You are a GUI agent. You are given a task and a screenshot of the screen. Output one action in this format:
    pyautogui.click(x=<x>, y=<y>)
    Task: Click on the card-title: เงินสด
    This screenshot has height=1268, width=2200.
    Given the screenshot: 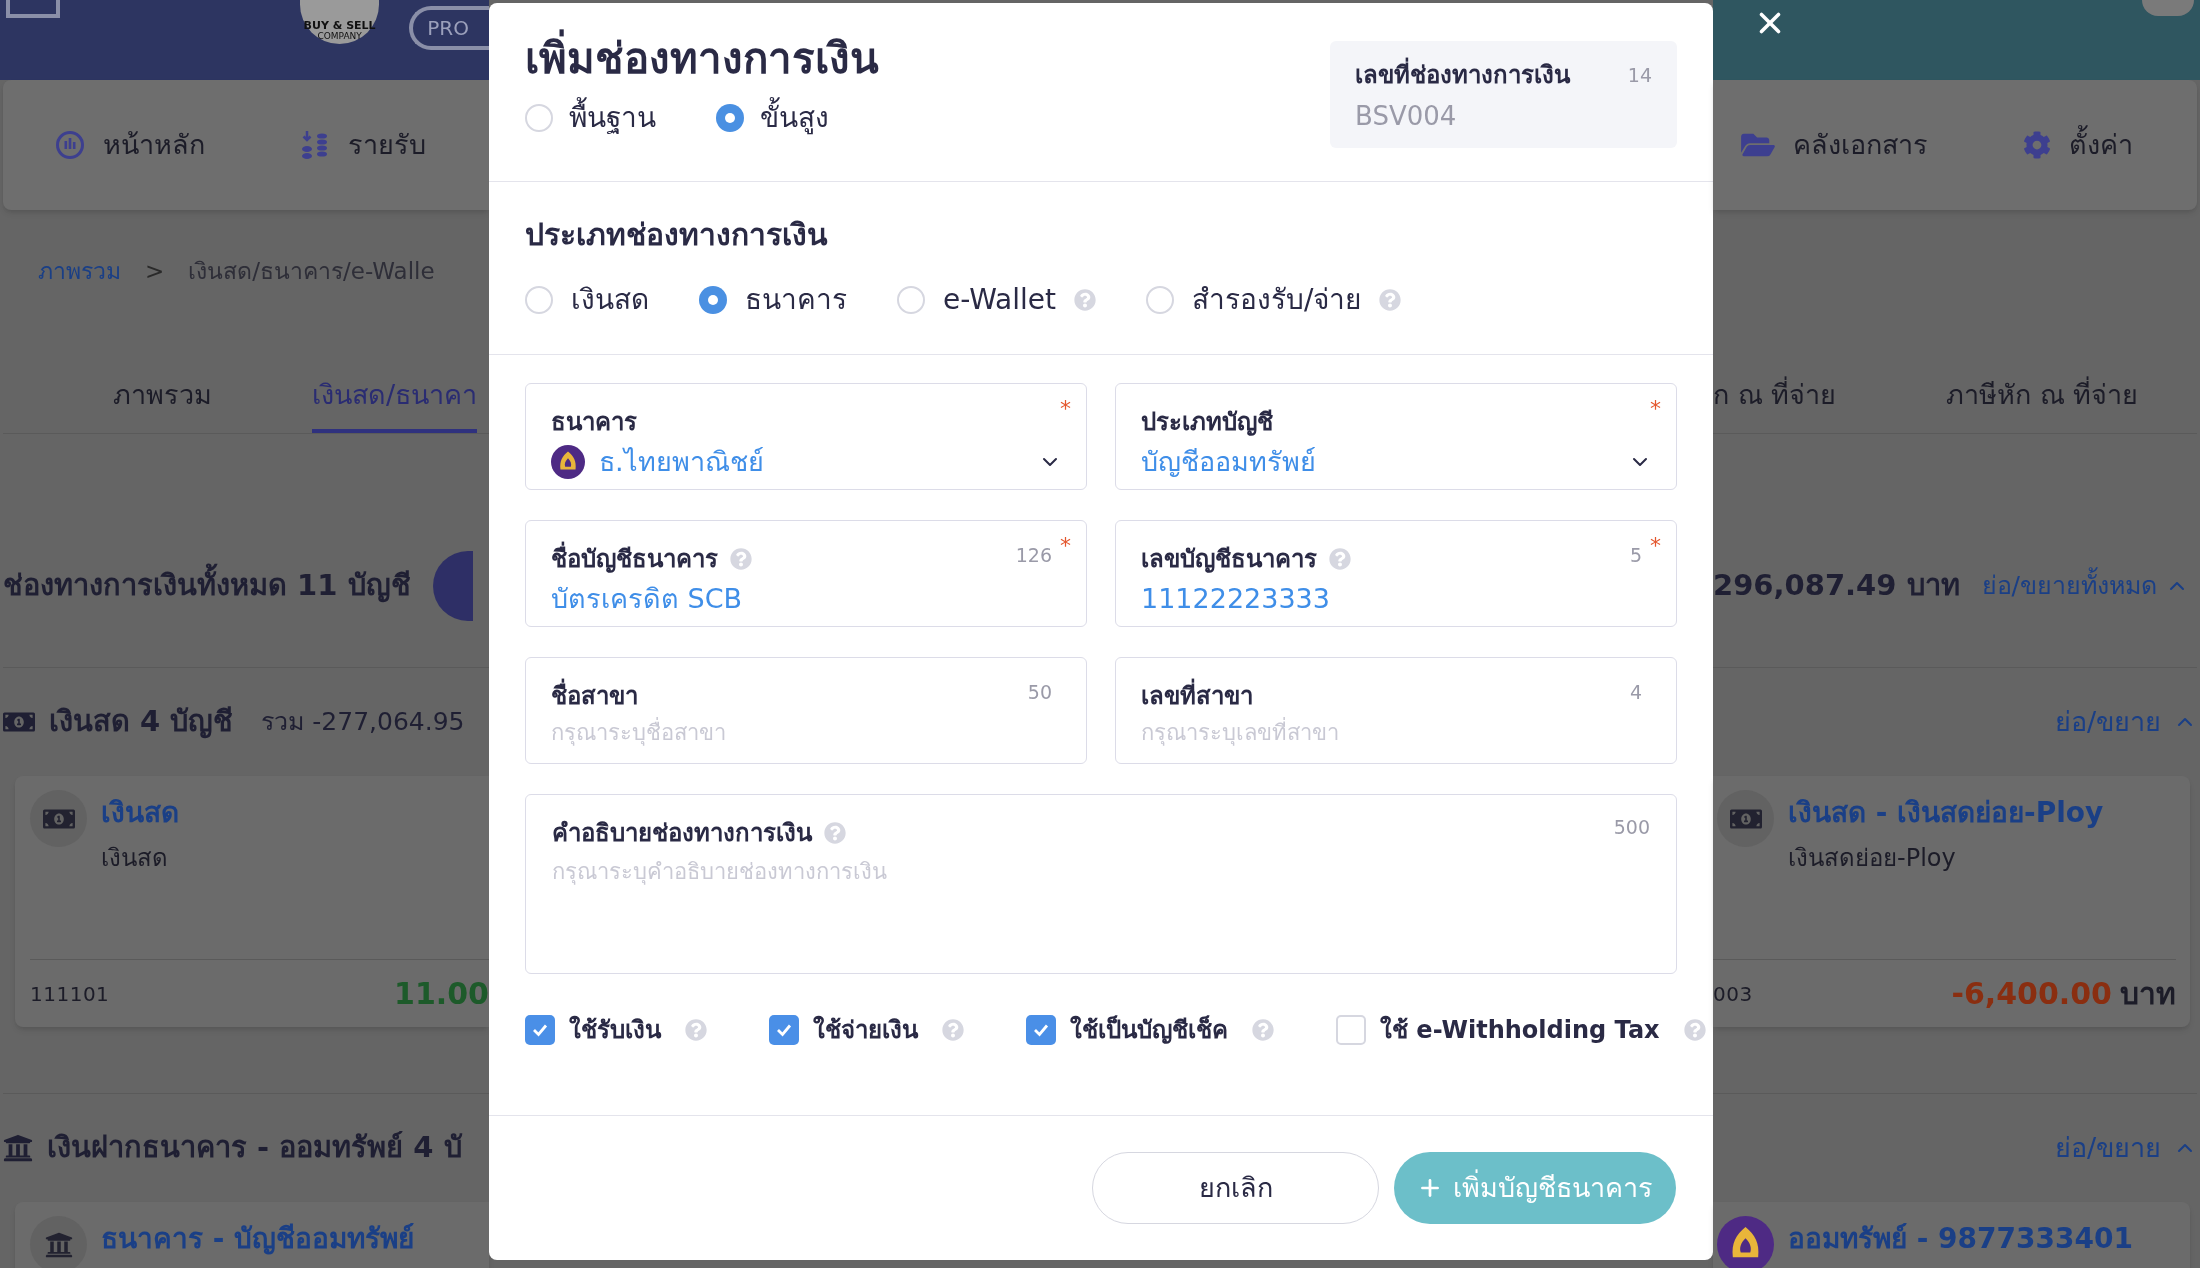 What is the action you would take?
    pyautogui.click(x=140, y=813)
    